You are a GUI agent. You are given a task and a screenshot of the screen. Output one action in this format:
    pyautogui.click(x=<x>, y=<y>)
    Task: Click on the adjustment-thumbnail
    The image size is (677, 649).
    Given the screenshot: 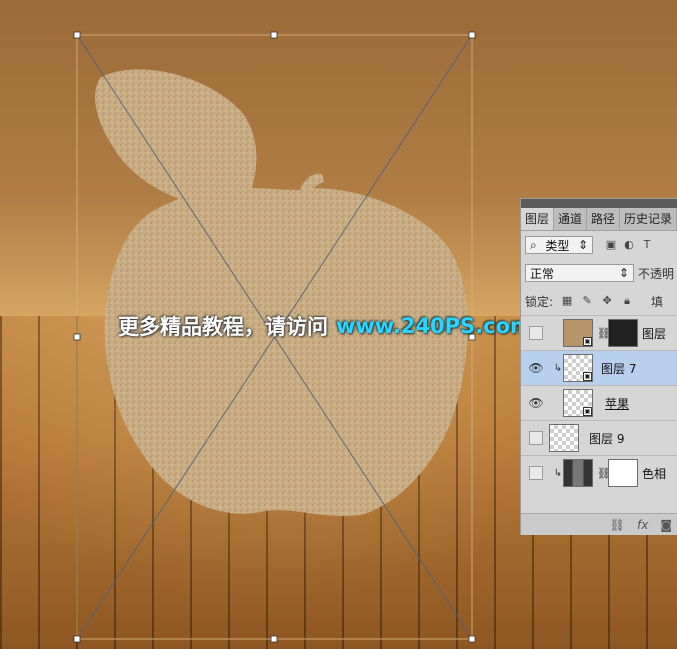 What is the action you would take?
    pyautogui.click(x=578, y=473)
    